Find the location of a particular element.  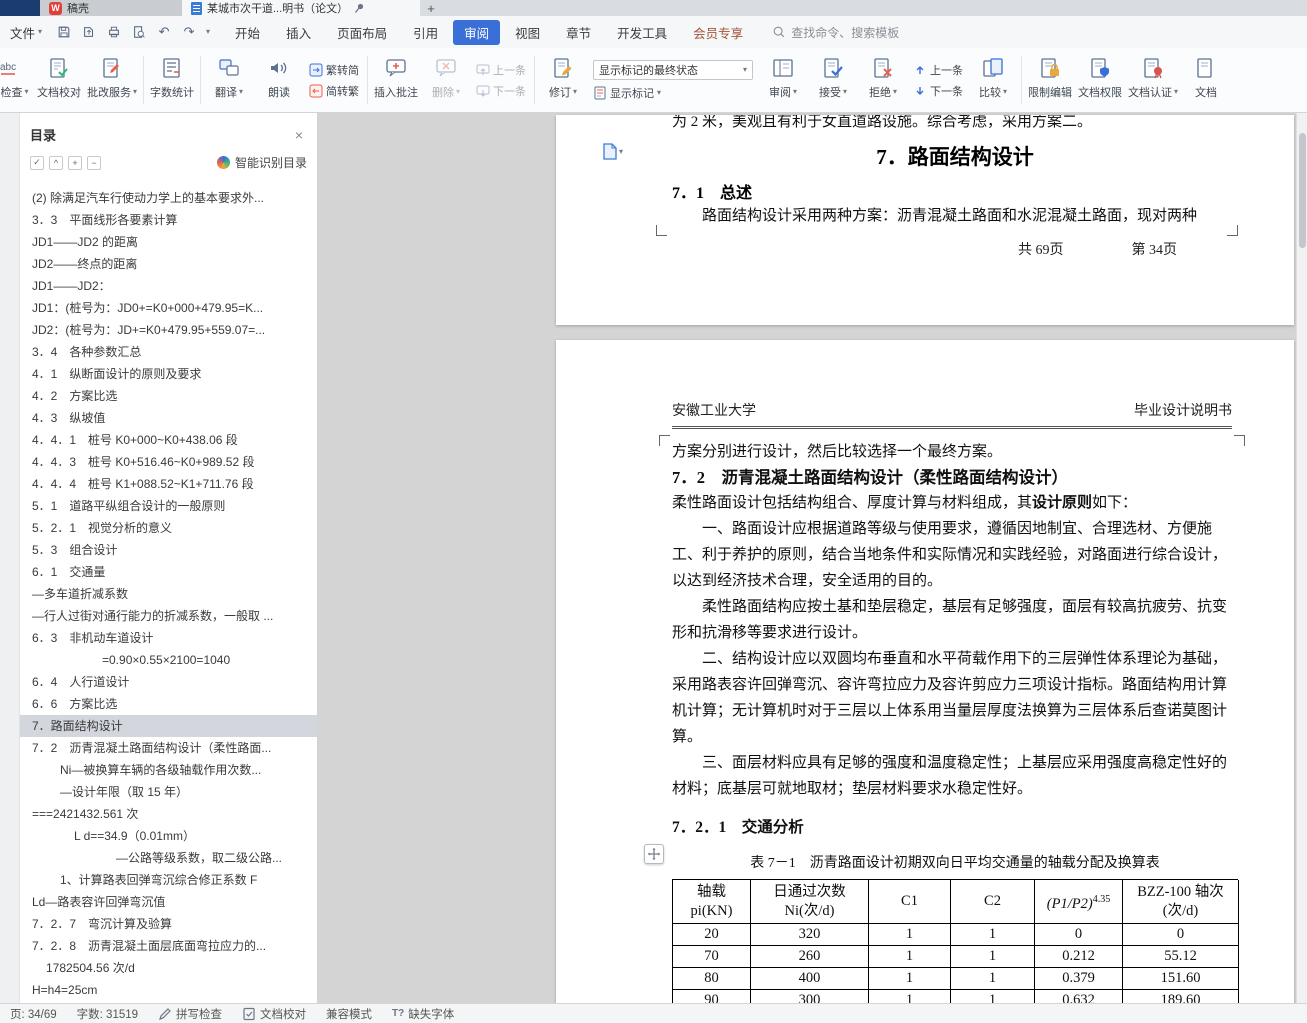

toc-item: Ld—路表容许回弹弯沉值 is located at coordinates (168, 902).